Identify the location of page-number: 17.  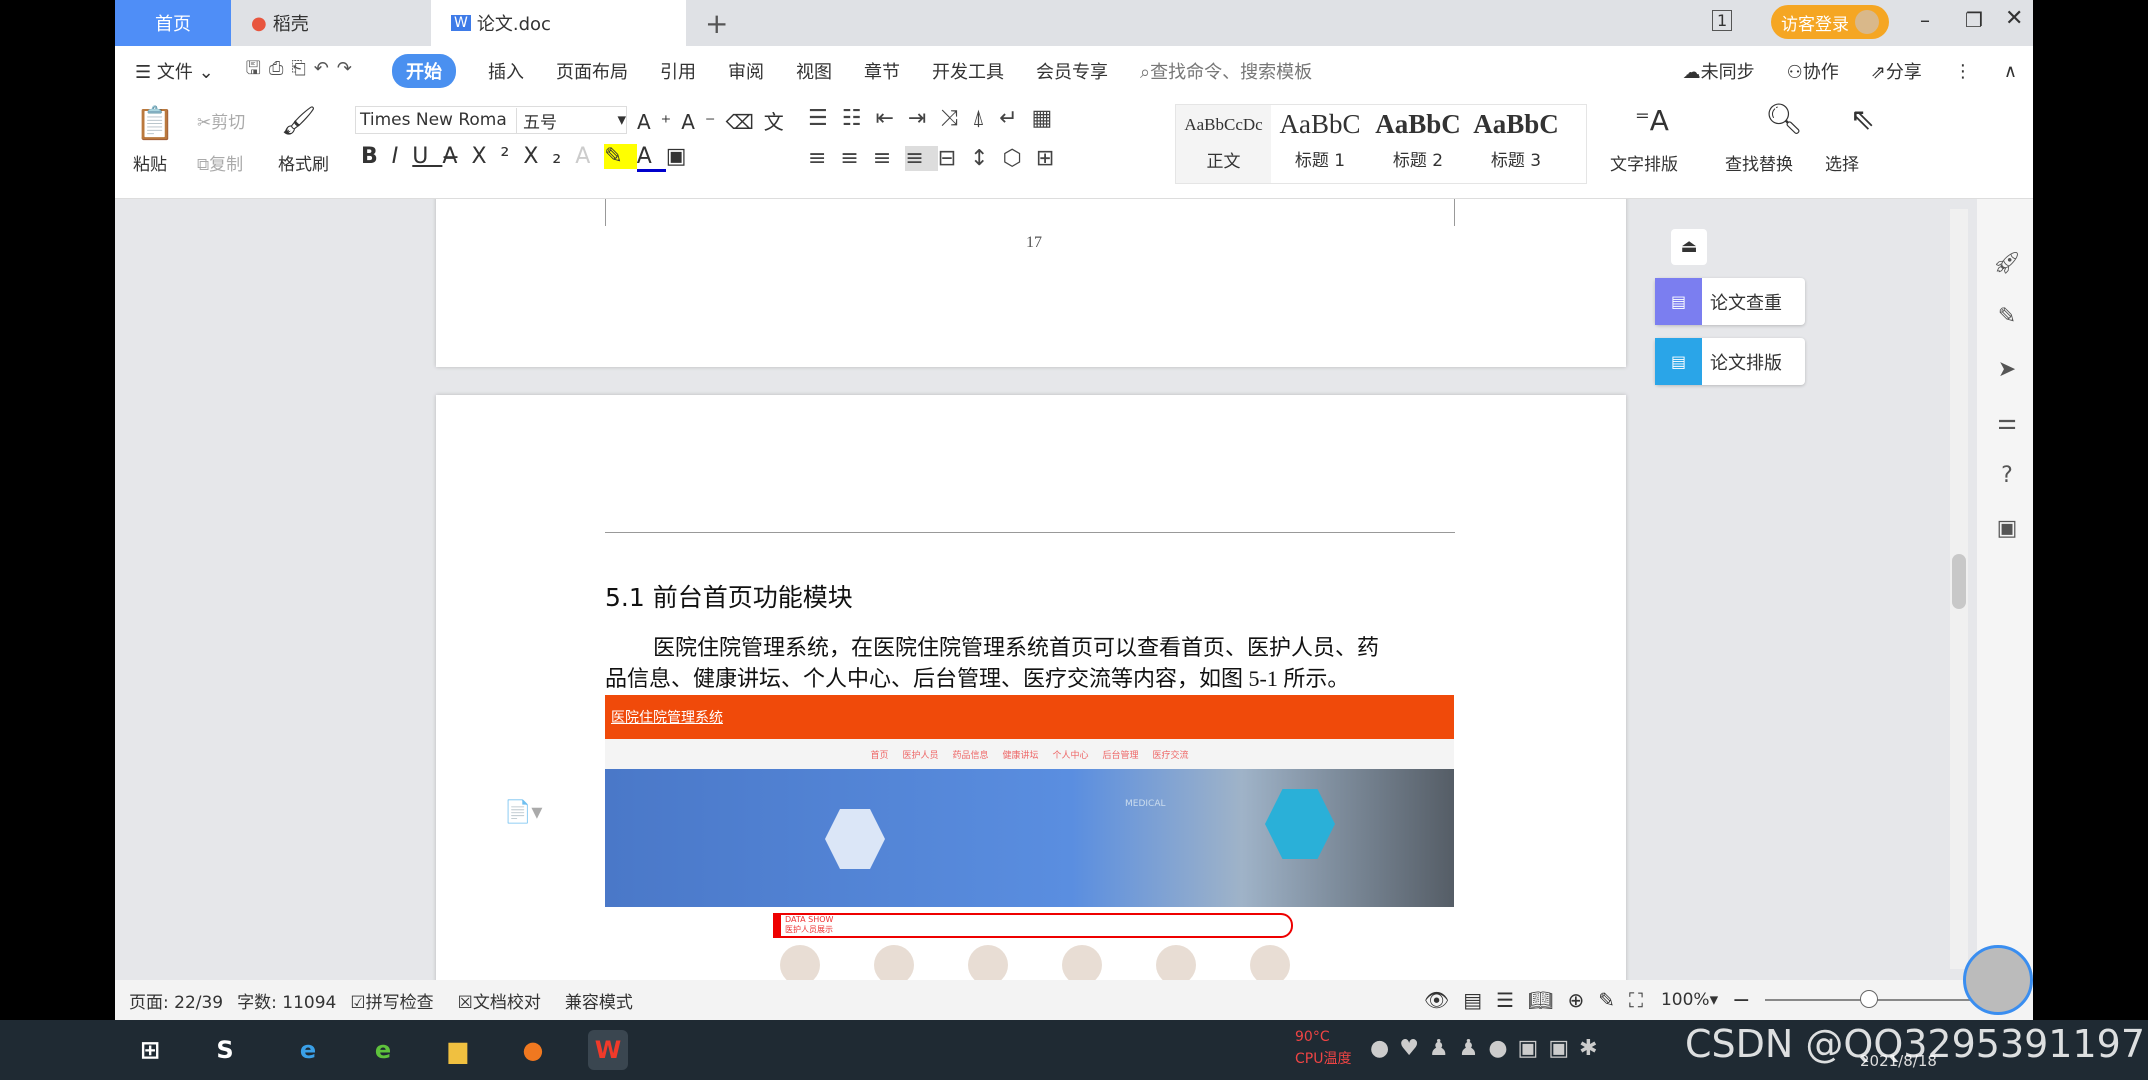
(1034, 242).